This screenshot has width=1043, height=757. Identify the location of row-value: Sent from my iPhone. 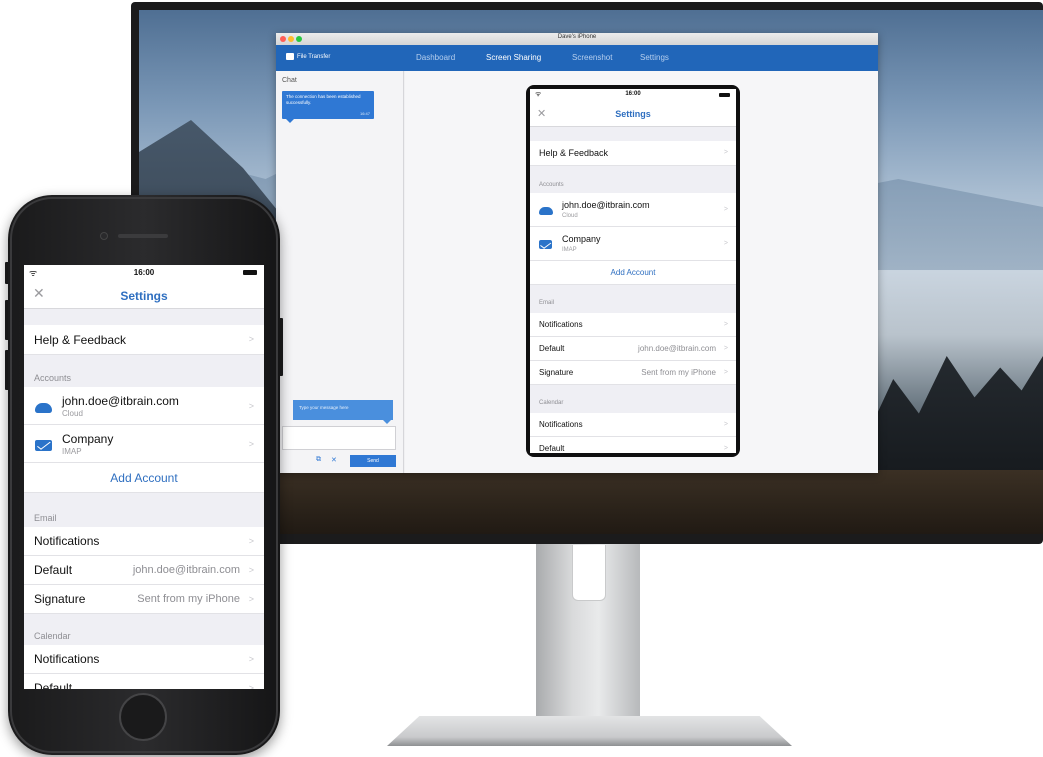
(188, 599).